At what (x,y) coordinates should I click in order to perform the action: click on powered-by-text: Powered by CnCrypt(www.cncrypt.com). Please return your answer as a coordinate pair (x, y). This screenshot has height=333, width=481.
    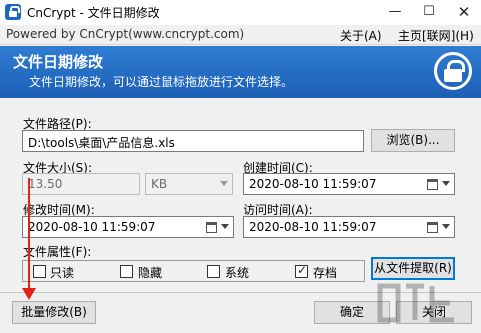
    Looking at the image, I should click on (125, 34).